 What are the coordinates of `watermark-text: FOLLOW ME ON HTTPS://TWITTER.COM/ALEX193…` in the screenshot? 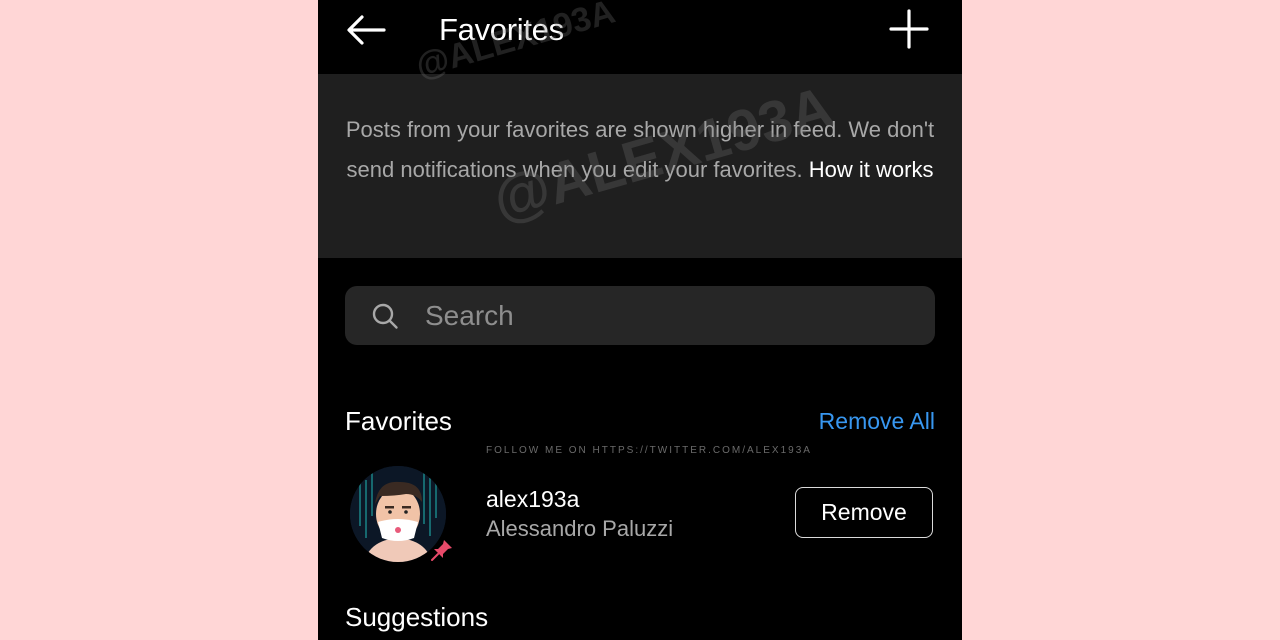 It's located at (649, 450).